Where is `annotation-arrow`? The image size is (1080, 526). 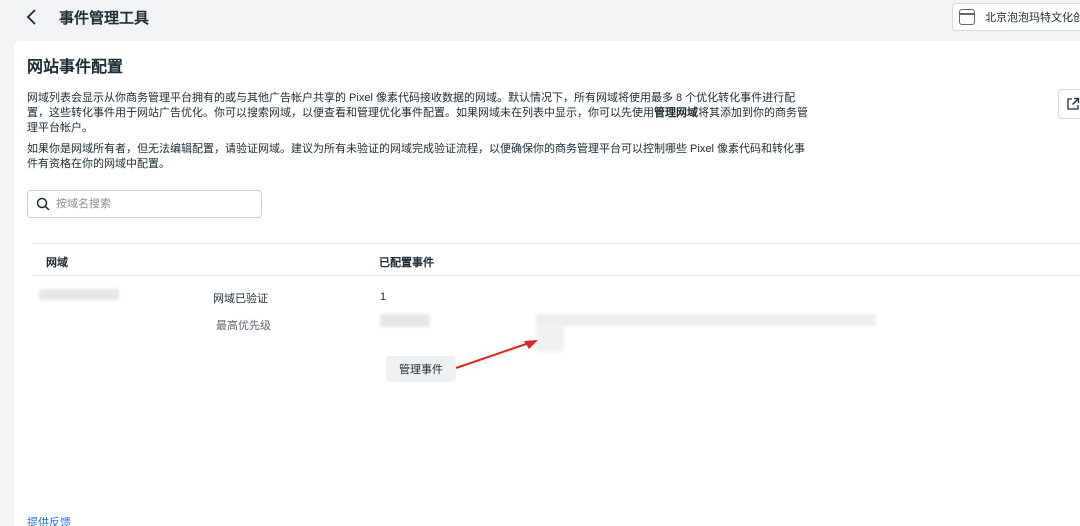 annotation-arrow is located at coordinates (496, 354).